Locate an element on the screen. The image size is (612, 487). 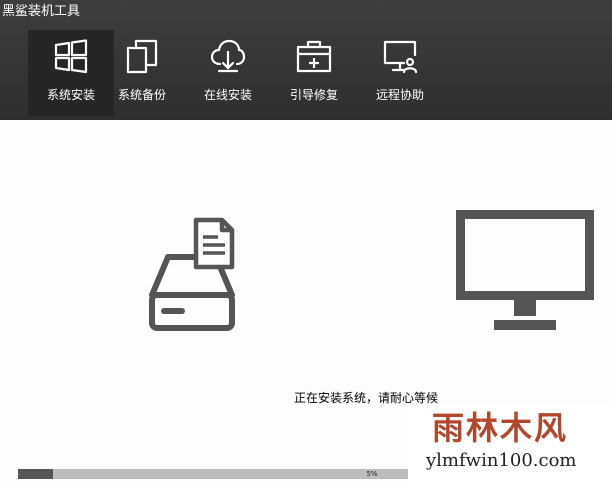
nav-label: 远程协助 is located at coordinates (399, 95).